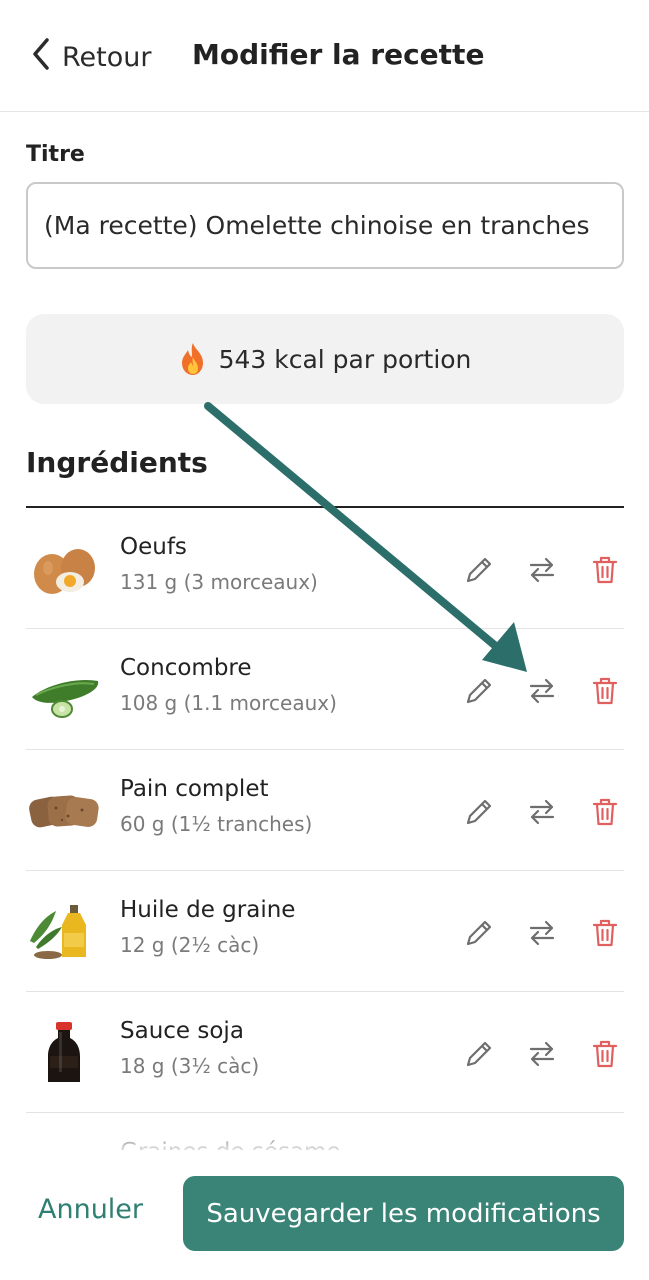 This screenshot has width=649, height=1280. I want to click on ingredient-name: Huile de graine, so click(208, 910).